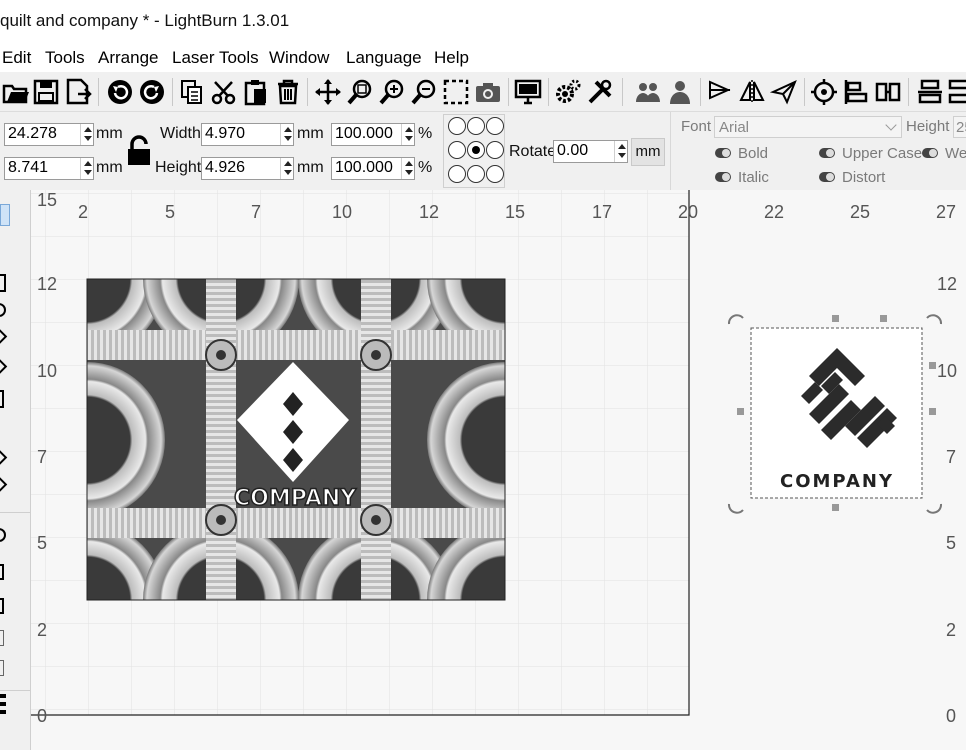  Describe the element at coordinates (342, 212) in the screenshot. I see `ruler-top-label: 10` at that location.